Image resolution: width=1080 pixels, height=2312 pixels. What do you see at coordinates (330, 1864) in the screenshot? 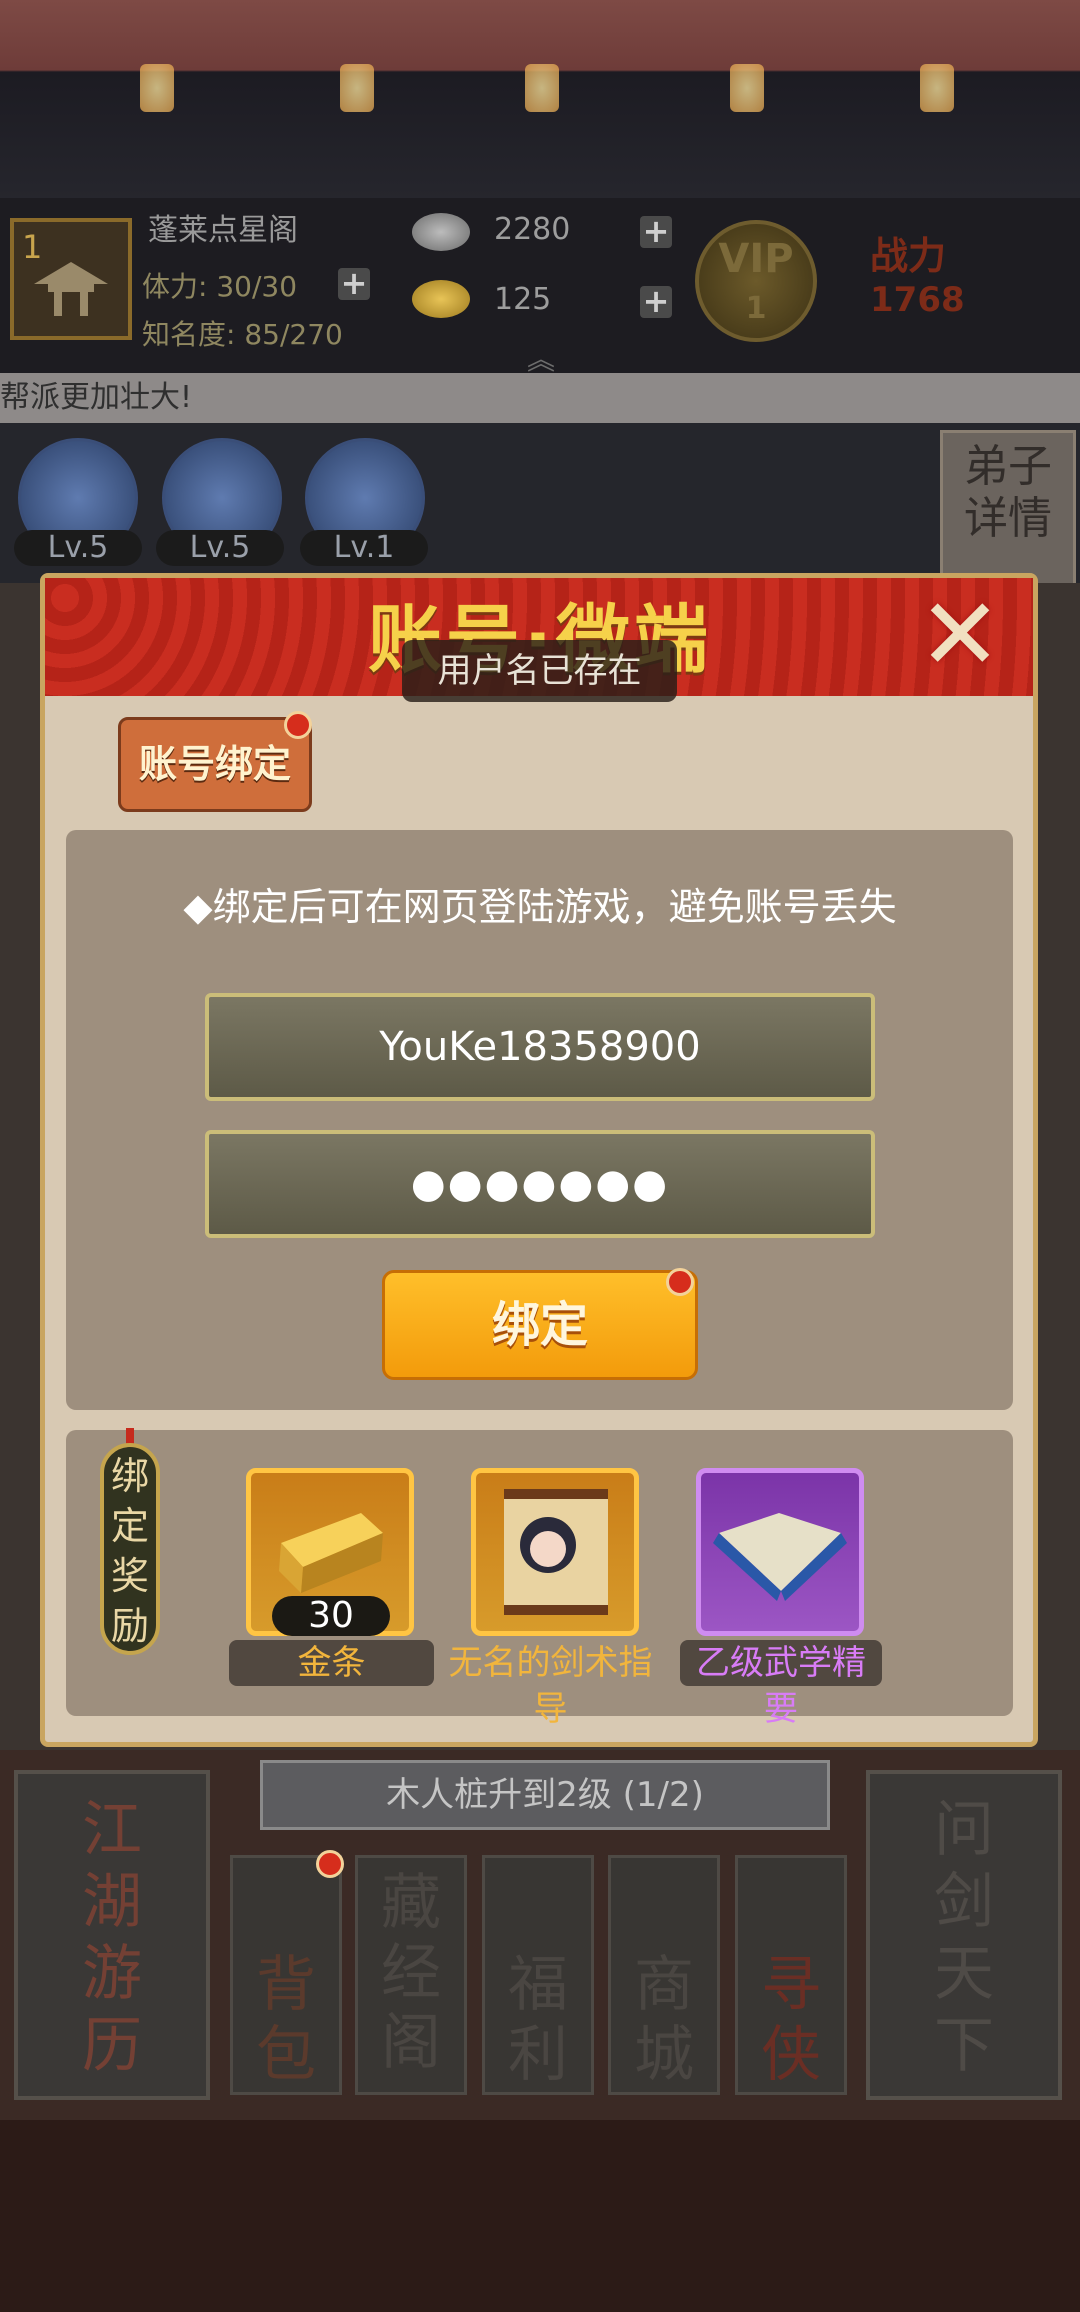
I see `bag-notification-dot` at bounding box center [330, 1864].